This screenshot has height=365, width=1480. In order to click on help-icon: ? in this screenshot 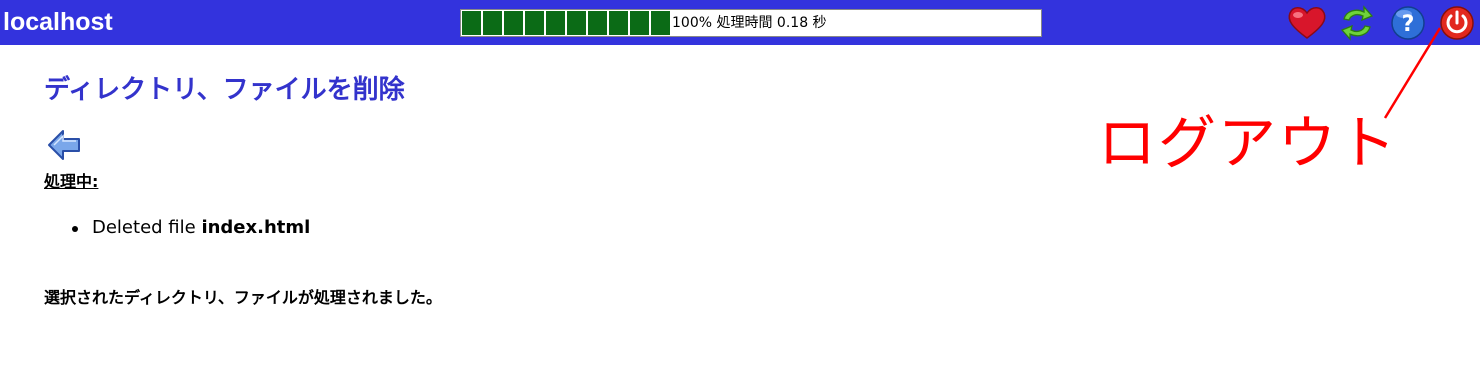, I will do `click(1408, 23)`.